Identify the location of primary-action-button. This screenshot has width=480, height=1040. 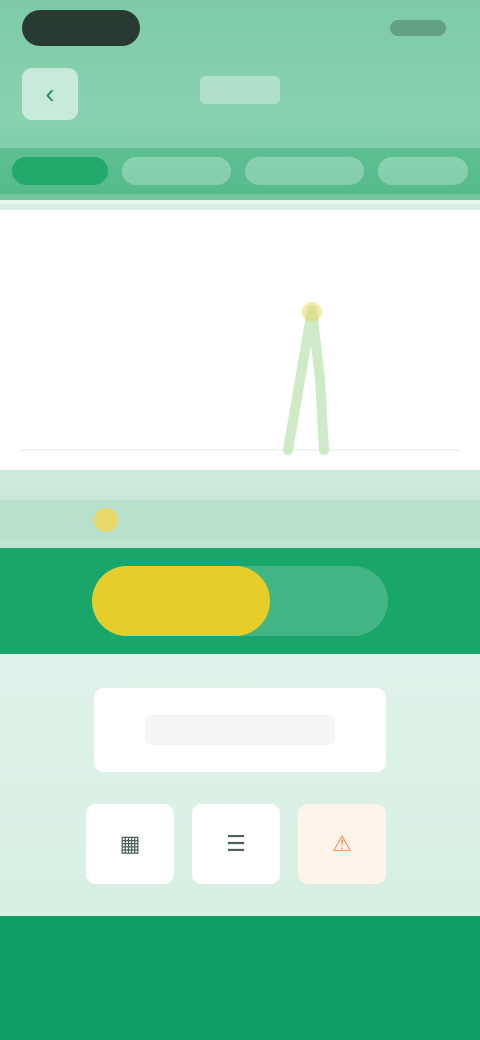
(240, 730).